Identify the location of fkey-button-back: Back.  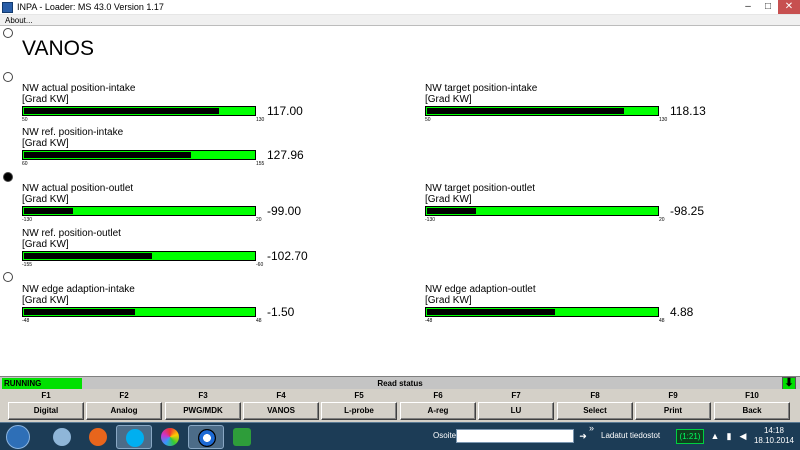
(752, 411).